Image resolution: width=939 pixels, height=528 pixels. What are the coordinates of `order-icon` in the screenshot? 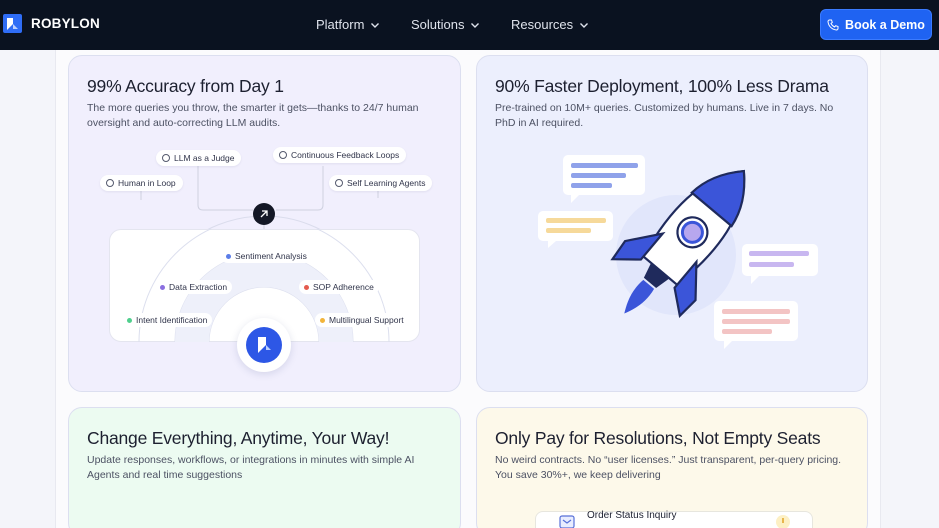 It's located at (567, 521).